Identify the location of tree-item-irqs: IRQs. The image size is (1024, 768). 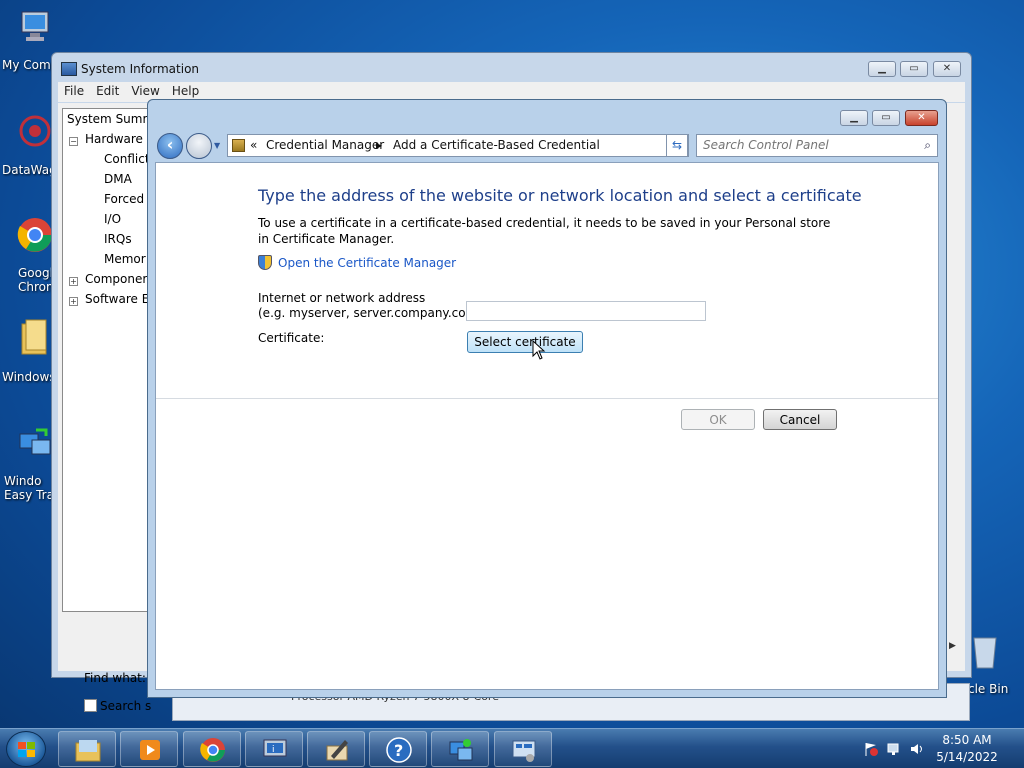
(118, 239).